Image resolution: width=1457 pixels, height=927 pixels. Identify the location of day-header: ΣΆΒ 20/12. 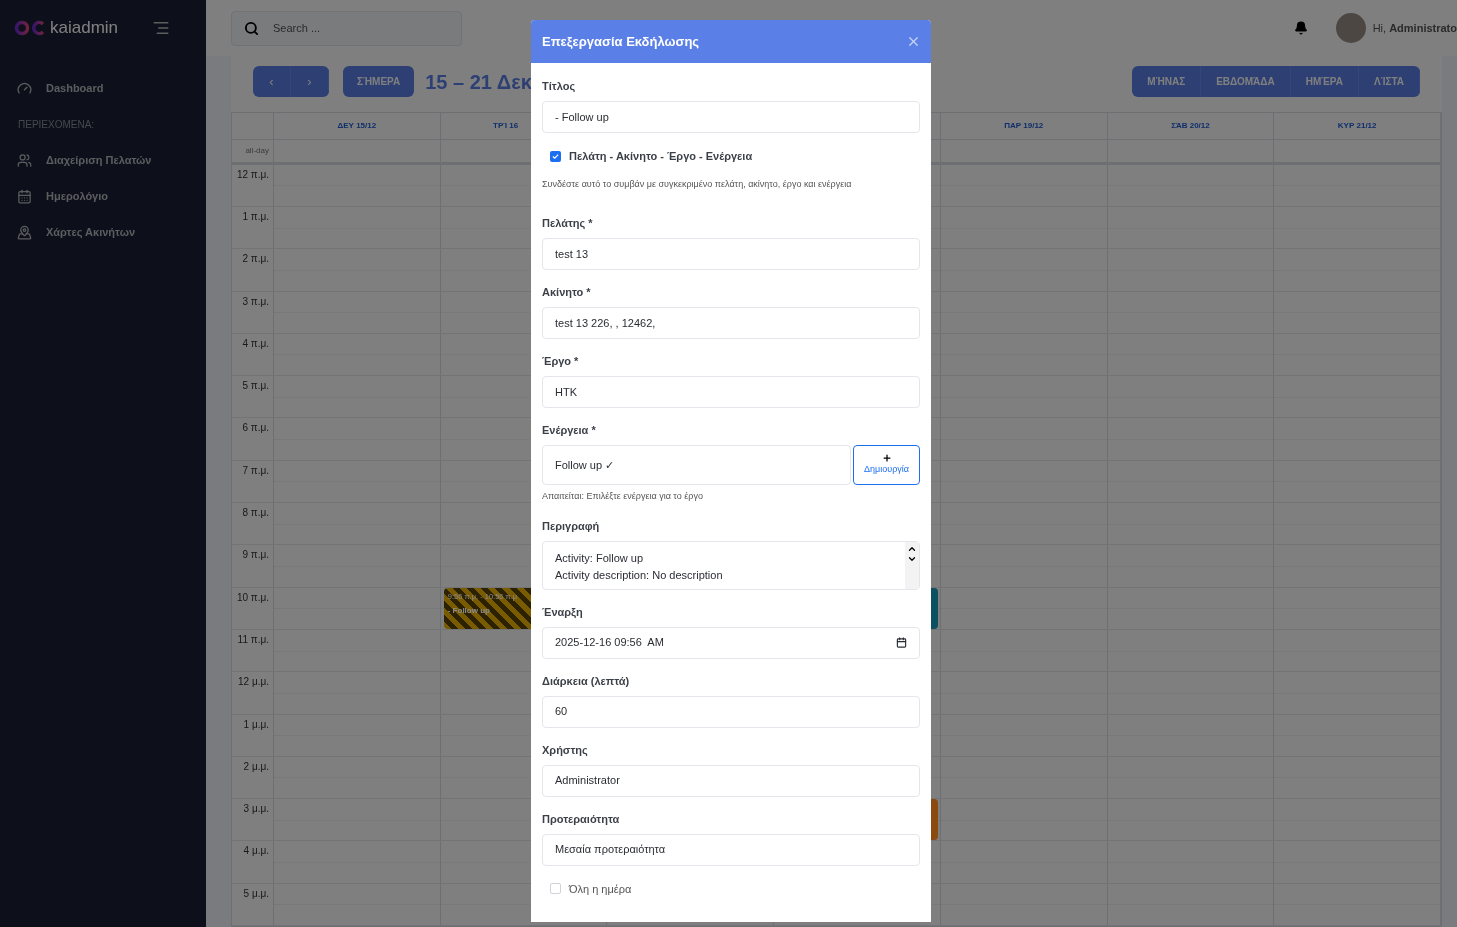
(1190, 126).